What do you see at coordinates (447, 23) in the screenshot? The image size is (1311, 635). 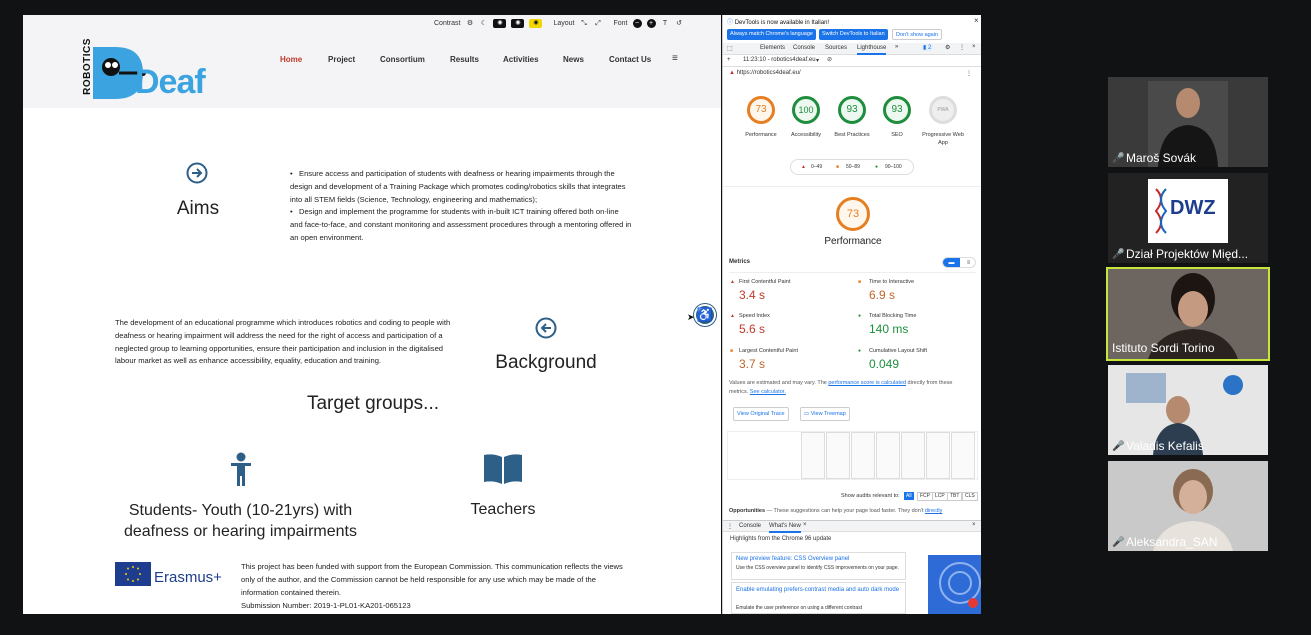 I see `contrast-label: Contrast` at bounding box center [447, 23].